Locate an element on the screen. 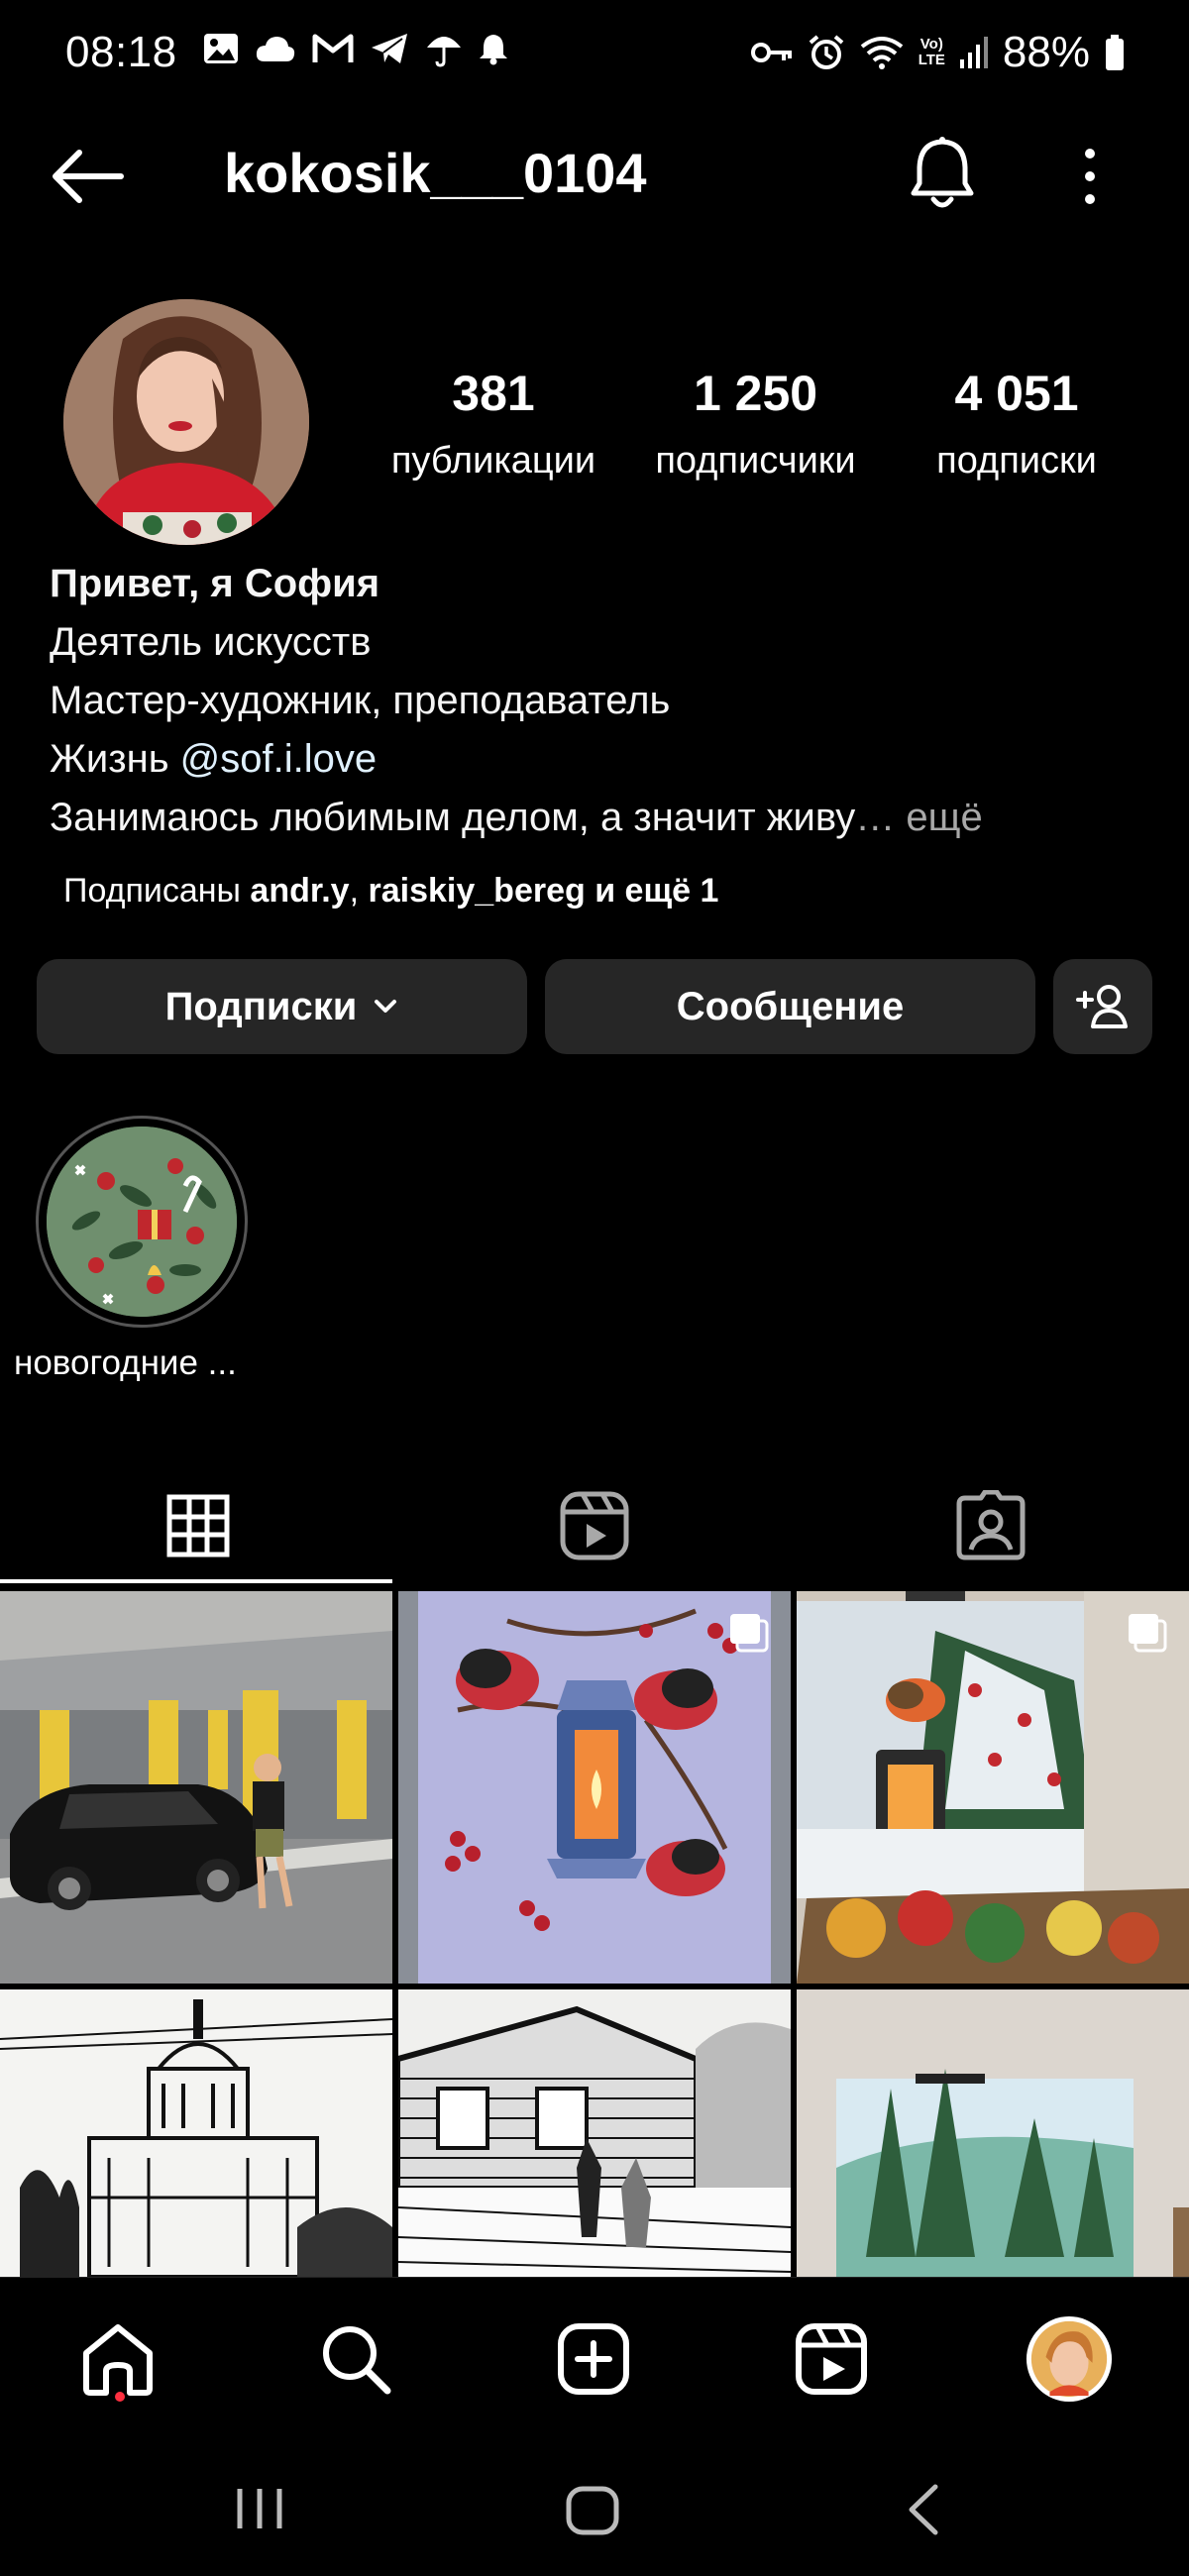 Image resolution: width=1189 pixels, height=2576 pixels. profile-avatar-icon is located at coordinates (1069, 2359).